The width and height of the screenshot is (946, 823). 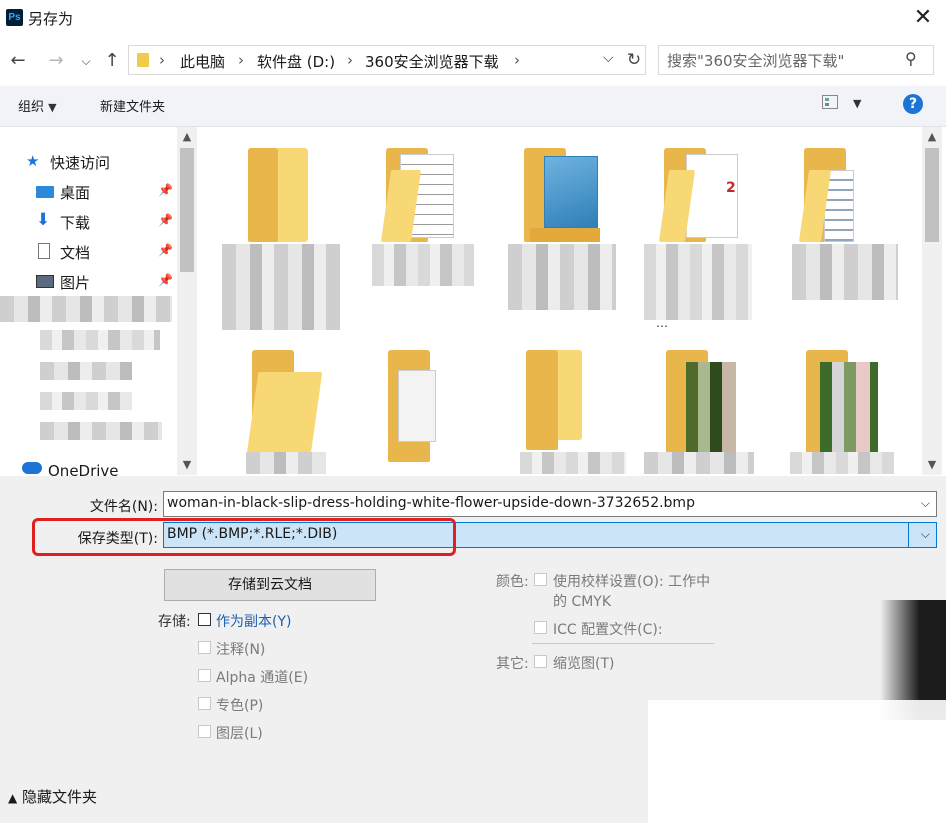 I want to click on caret-down-icon: ▼, so click(x=52, y=107).